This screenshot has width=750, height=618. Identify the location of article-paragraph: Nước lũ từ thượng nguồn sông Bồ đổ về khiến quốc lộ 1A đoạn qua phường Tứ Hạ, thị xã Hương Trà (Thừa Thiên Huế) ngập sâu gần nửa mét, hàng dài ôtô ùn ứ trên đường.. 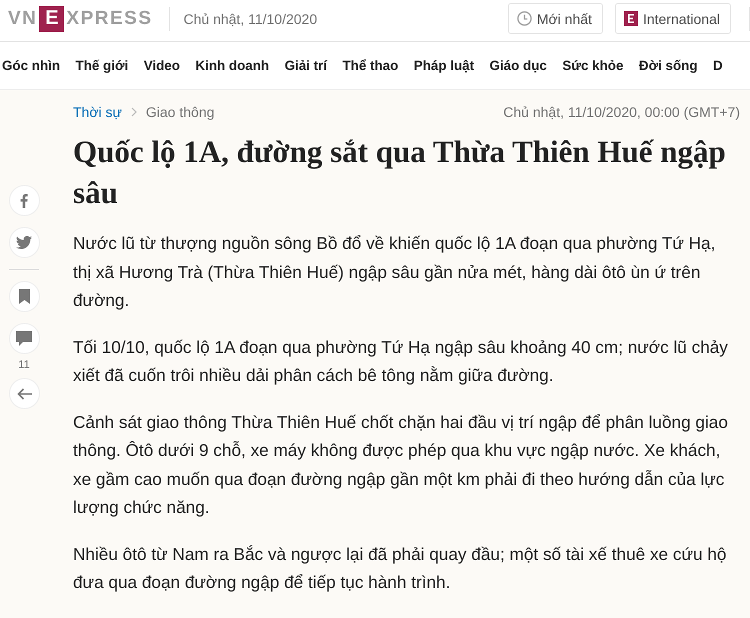
(394, 272).